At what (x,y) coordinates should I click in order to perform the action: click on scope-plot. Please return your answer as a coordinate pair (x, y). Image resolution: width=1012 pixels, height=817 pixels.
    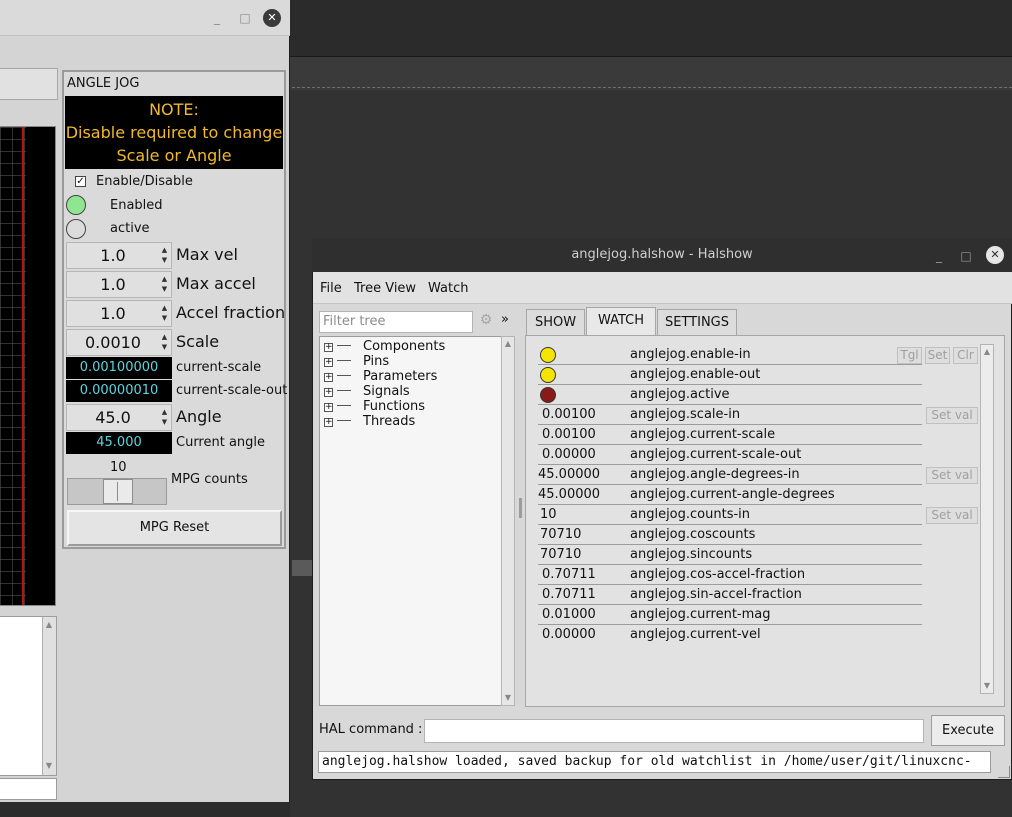
    Looking at the image, I should click on (28, 366).